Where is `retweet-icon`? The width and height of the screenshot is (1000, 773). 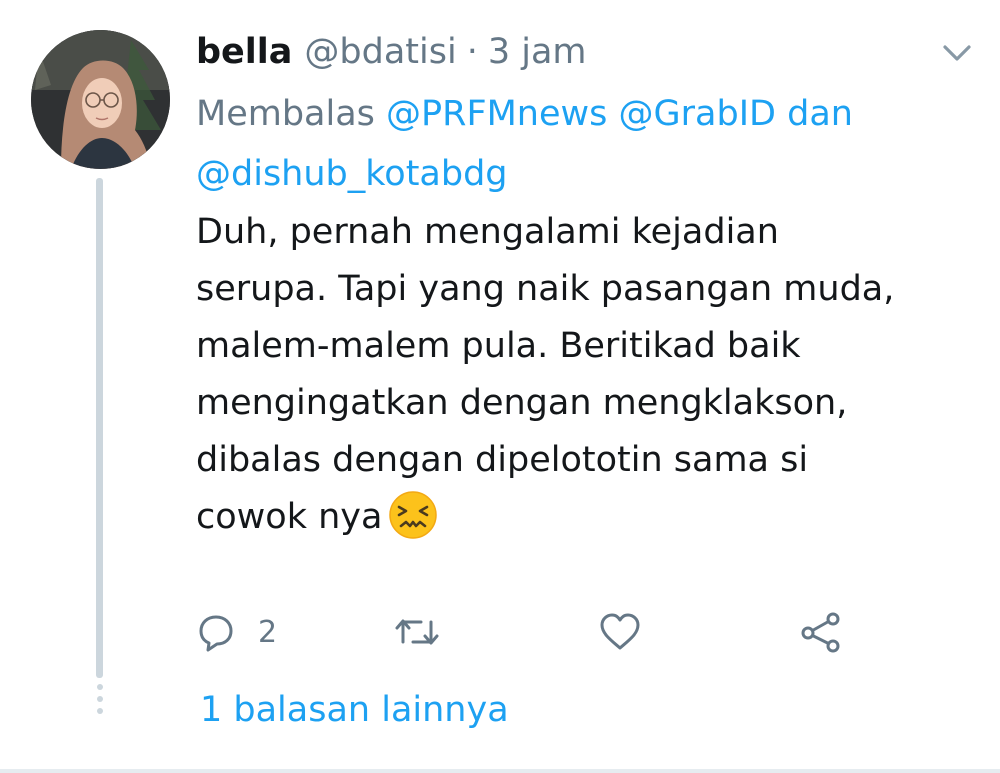 retweet-icon is located at coordinates (417, 632).